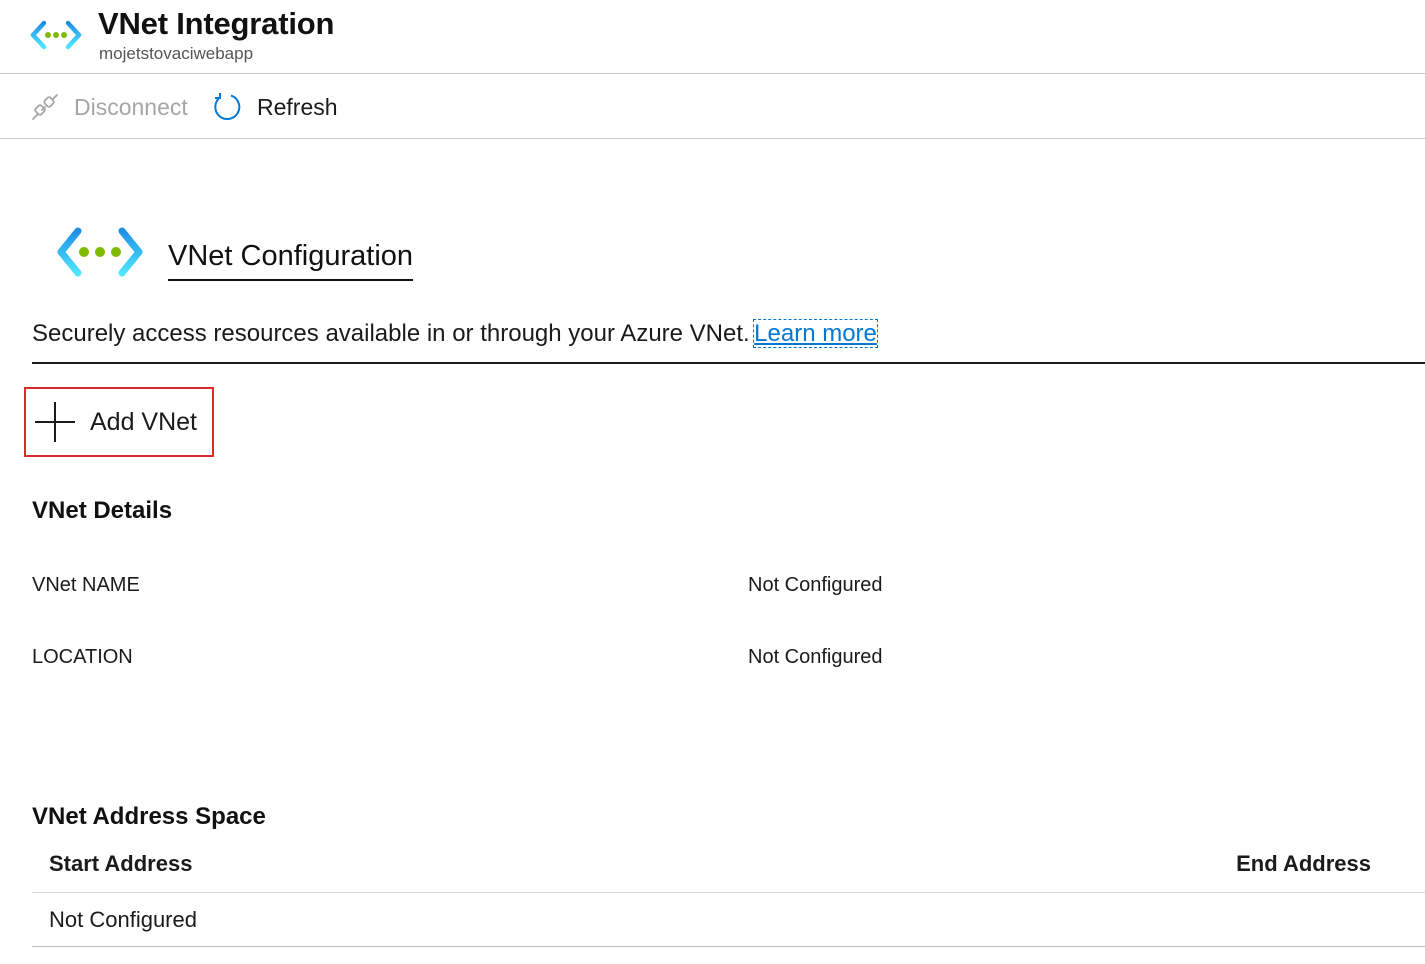  I want to click on table-row: Not Configured, so click(728, 920).